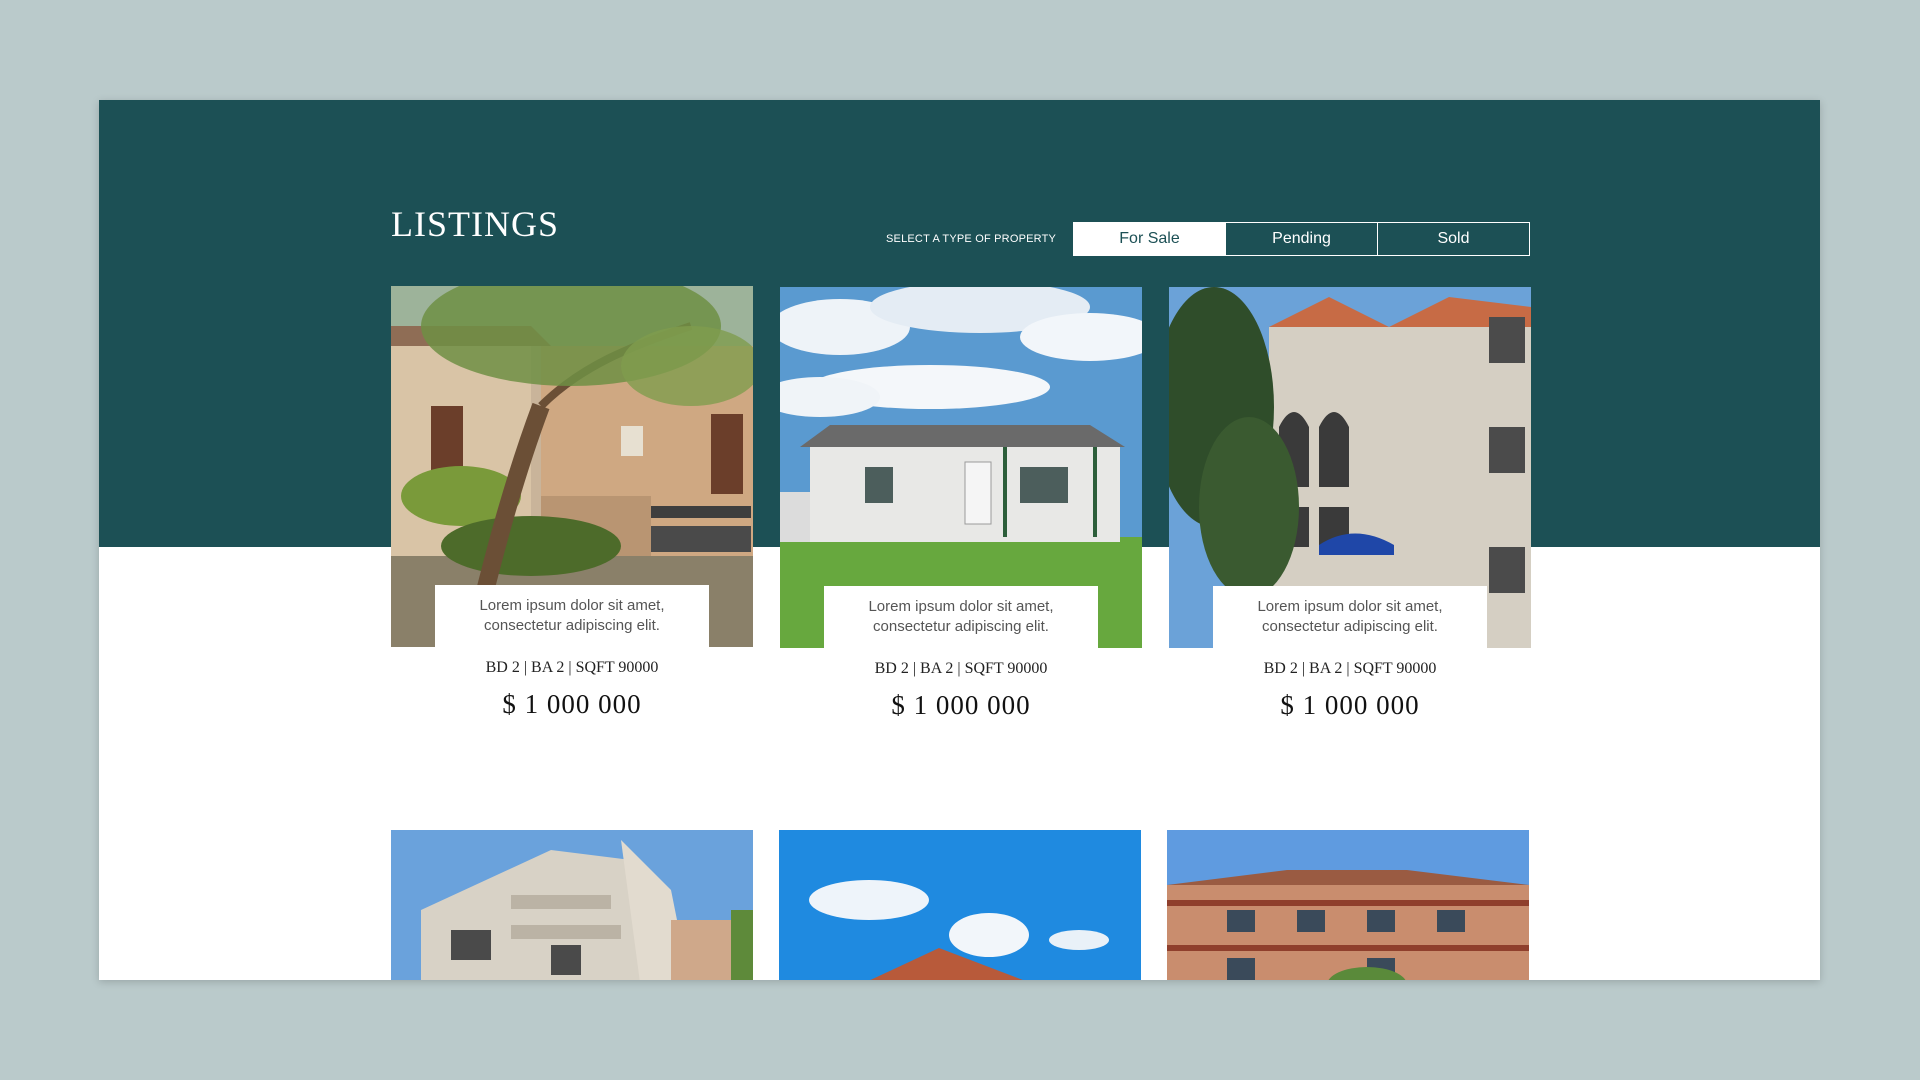 The image size is (1920, 1080). I want to click on tab-sold: Sold, so click(1453, 239).